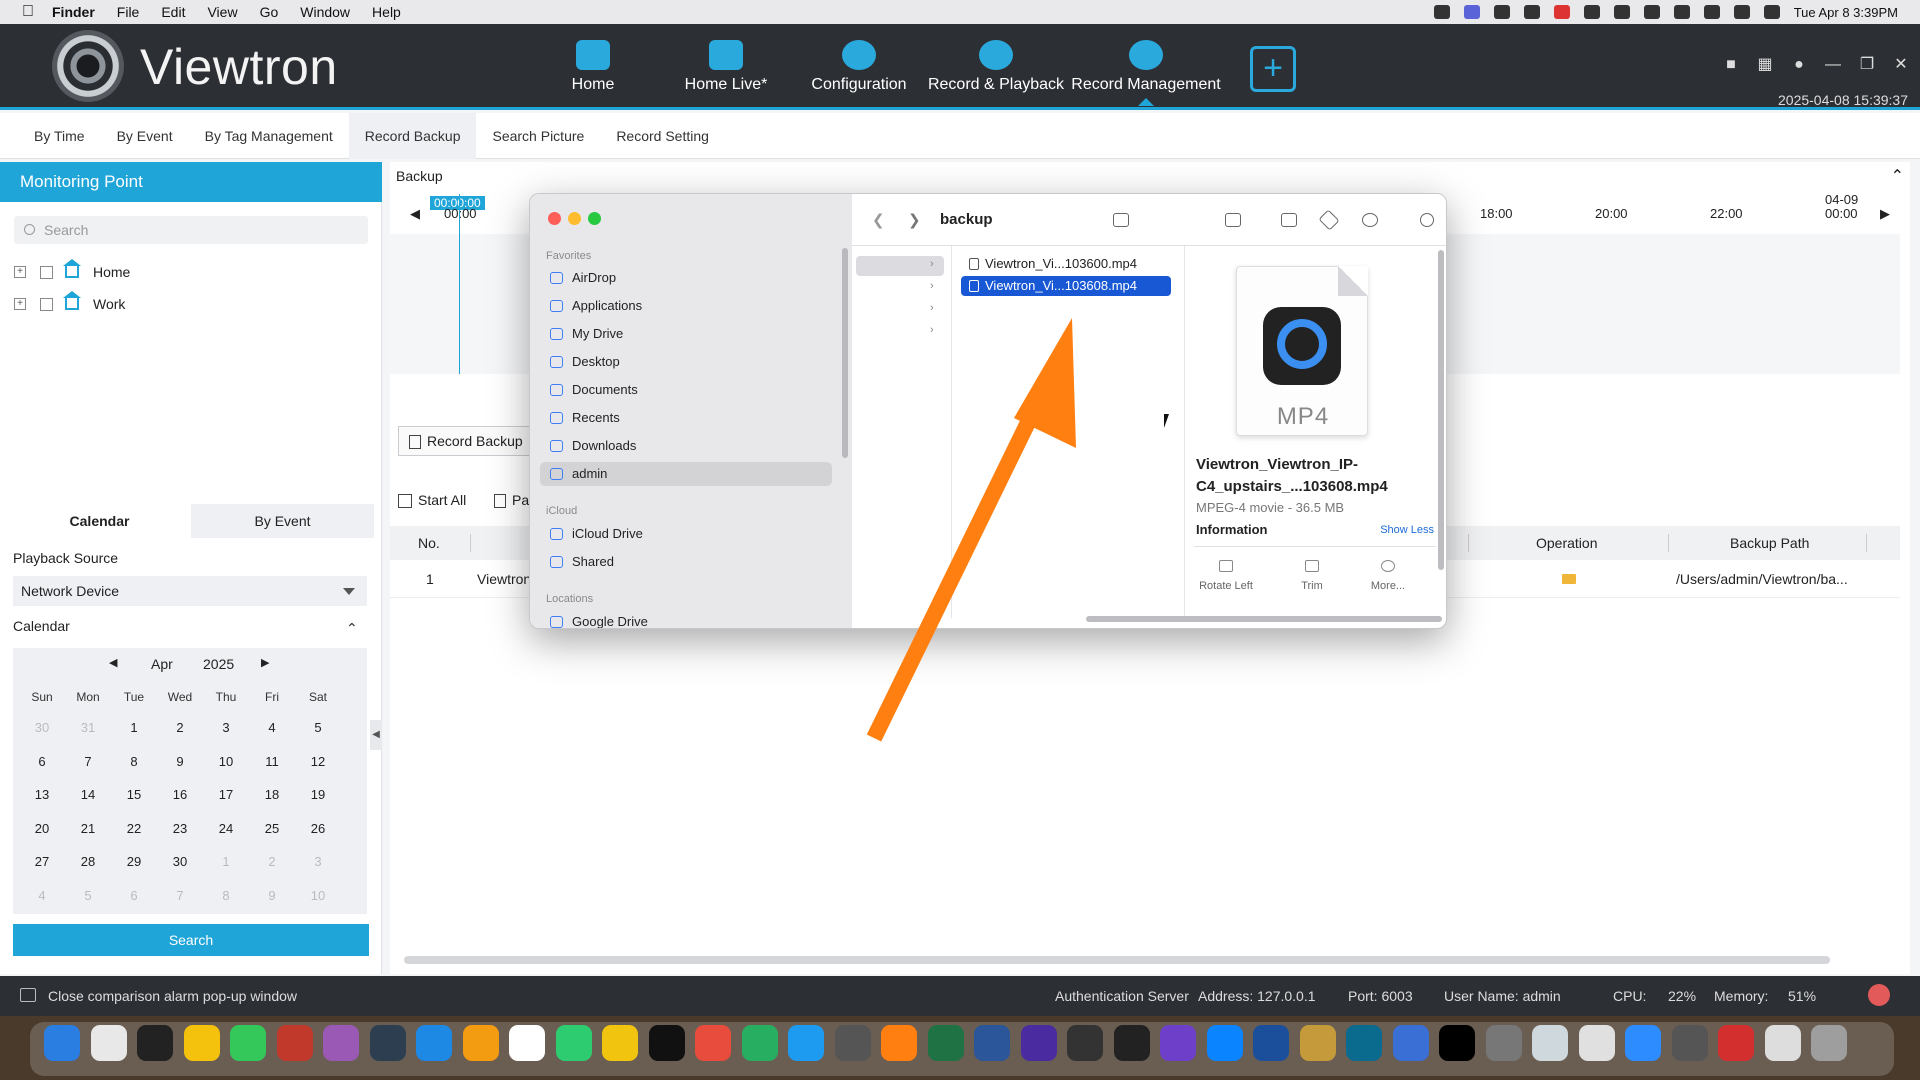 The height and width of the screenshot is (1080, 1920). I want to click on window-icon, so click(28, 995).